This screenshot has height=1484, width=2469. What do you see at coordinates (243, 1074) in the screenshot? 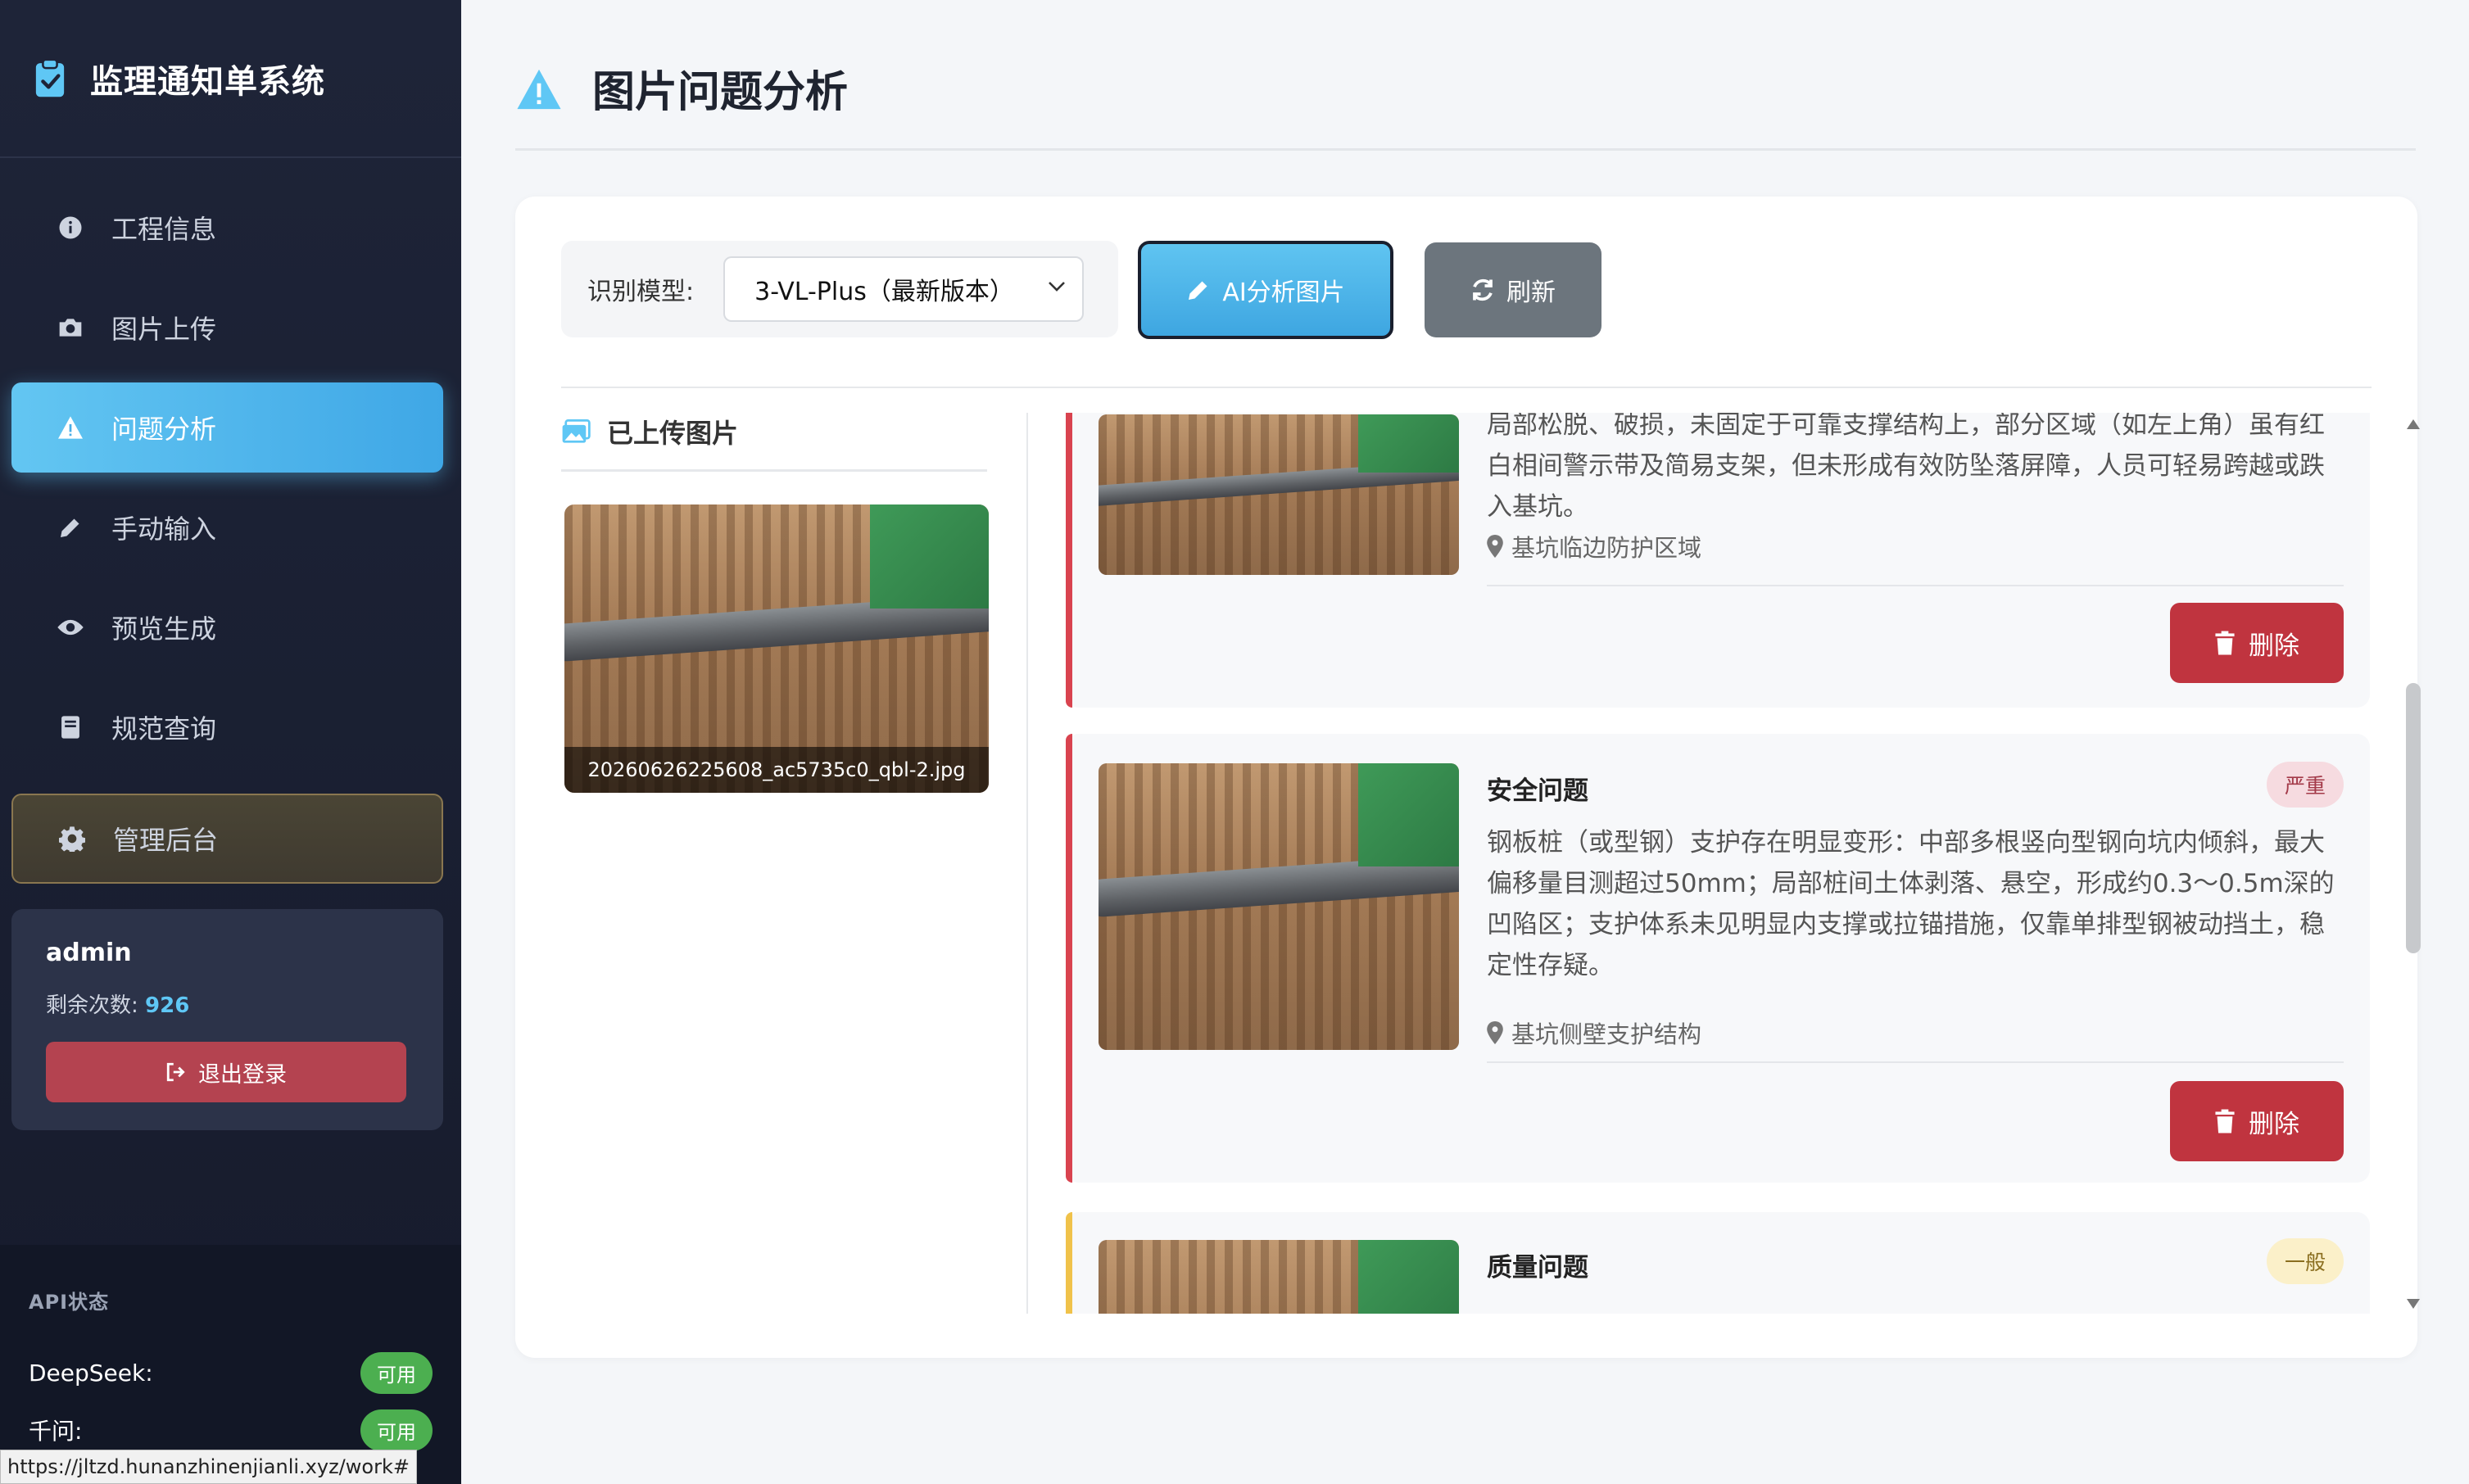
I see `logout-label: 退出登录` at bounding box center [243, 1074].